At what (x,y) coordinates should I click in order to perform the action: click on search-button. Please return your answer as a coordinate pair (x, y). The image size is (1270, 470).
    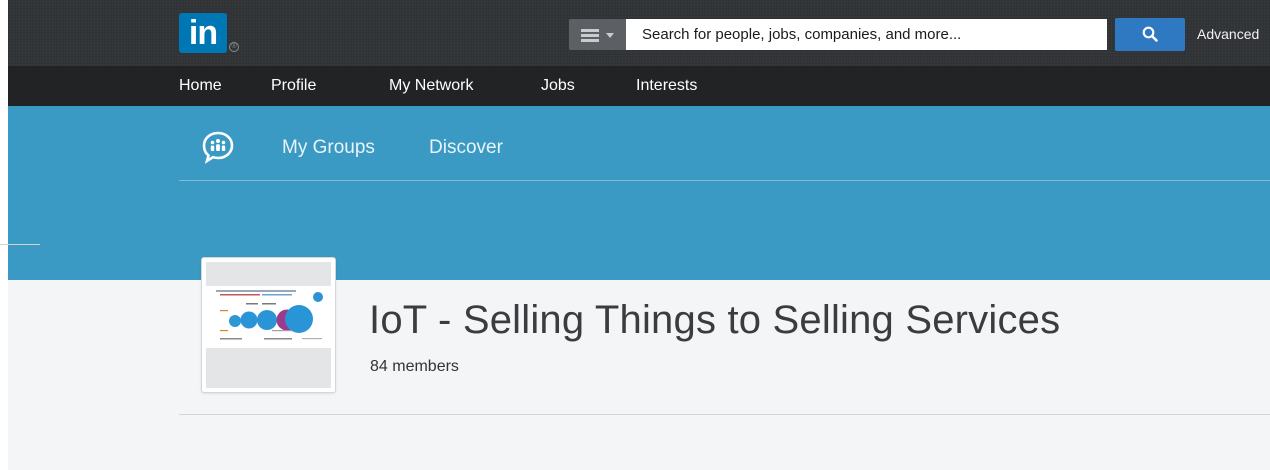
    Looking at the image, I should click on (1150, 34).